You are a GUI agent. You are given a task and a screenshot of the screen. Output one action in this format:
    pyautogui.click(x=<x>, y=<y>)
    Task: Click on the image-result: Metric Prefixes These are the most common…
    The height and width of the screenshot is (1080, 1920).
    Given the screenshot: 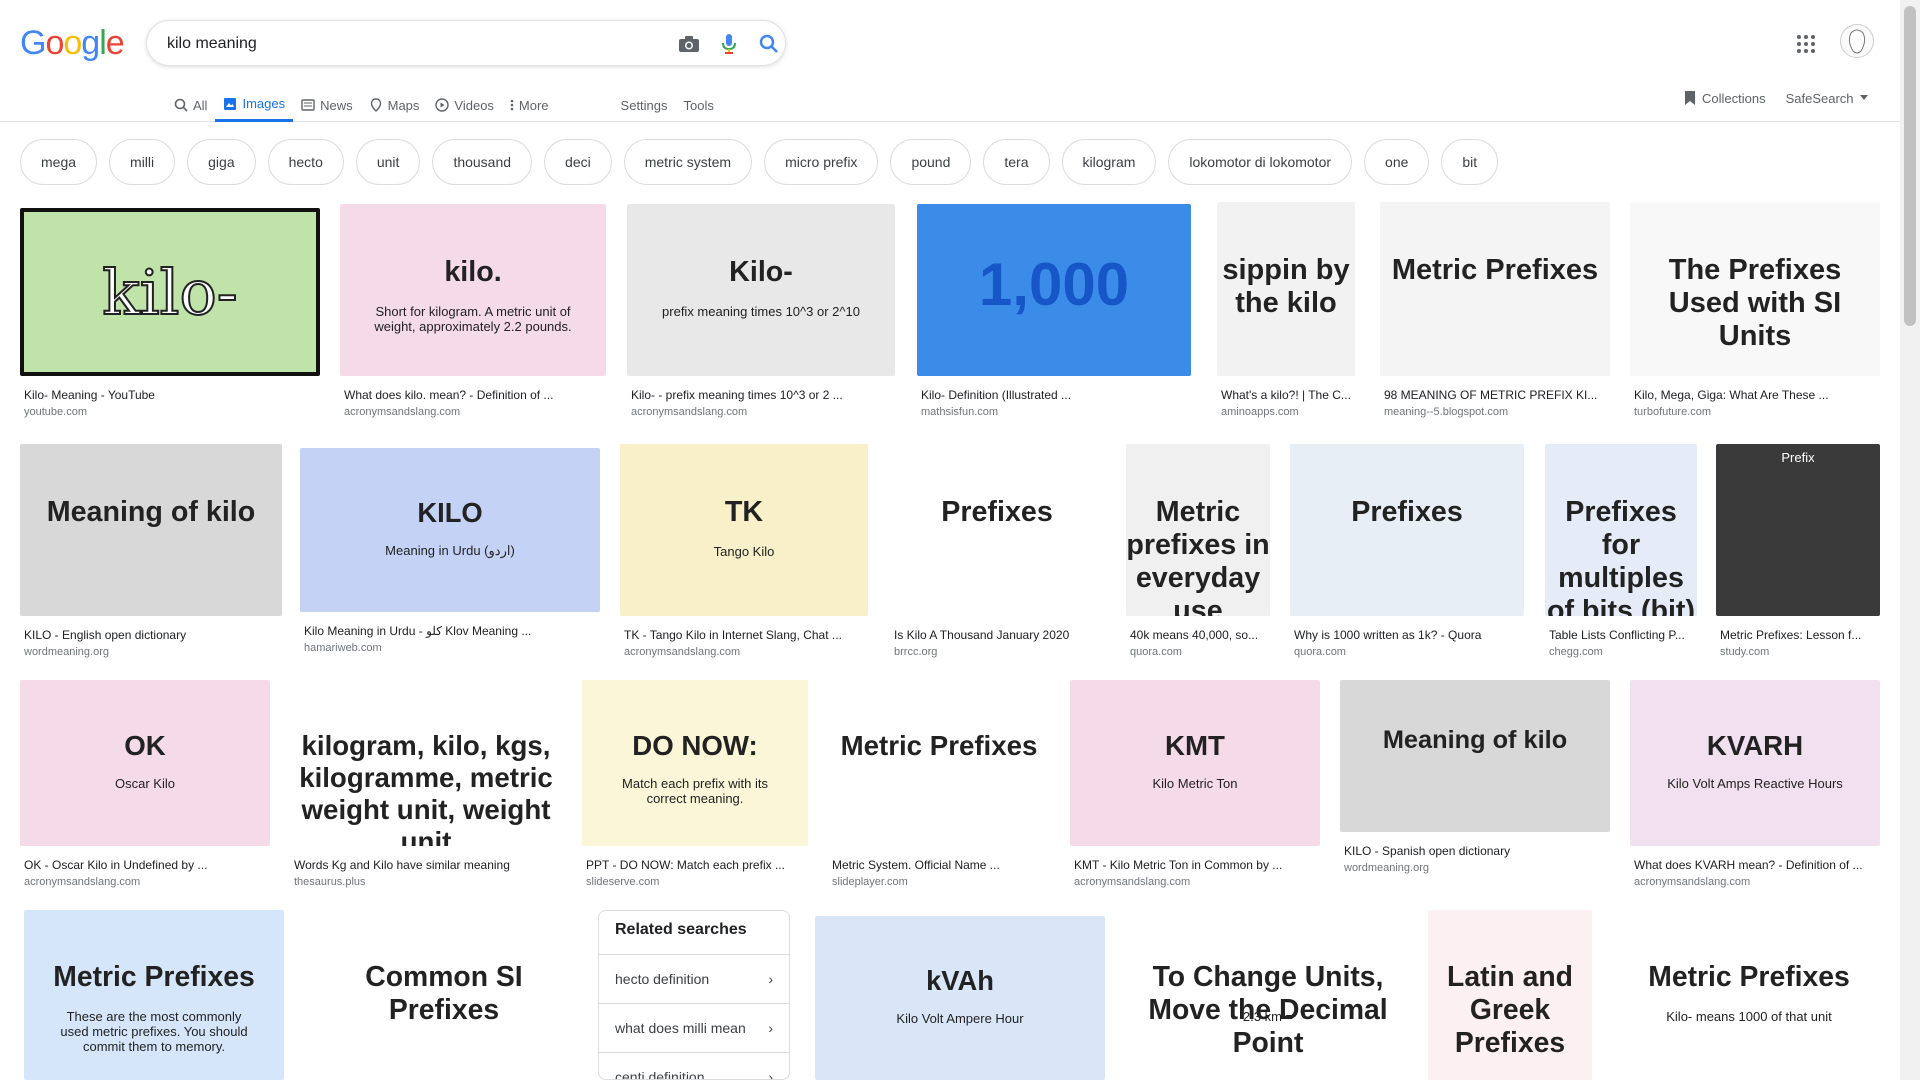 What is the action you would take?
    pyautogui.click(x=154, y=995)
    